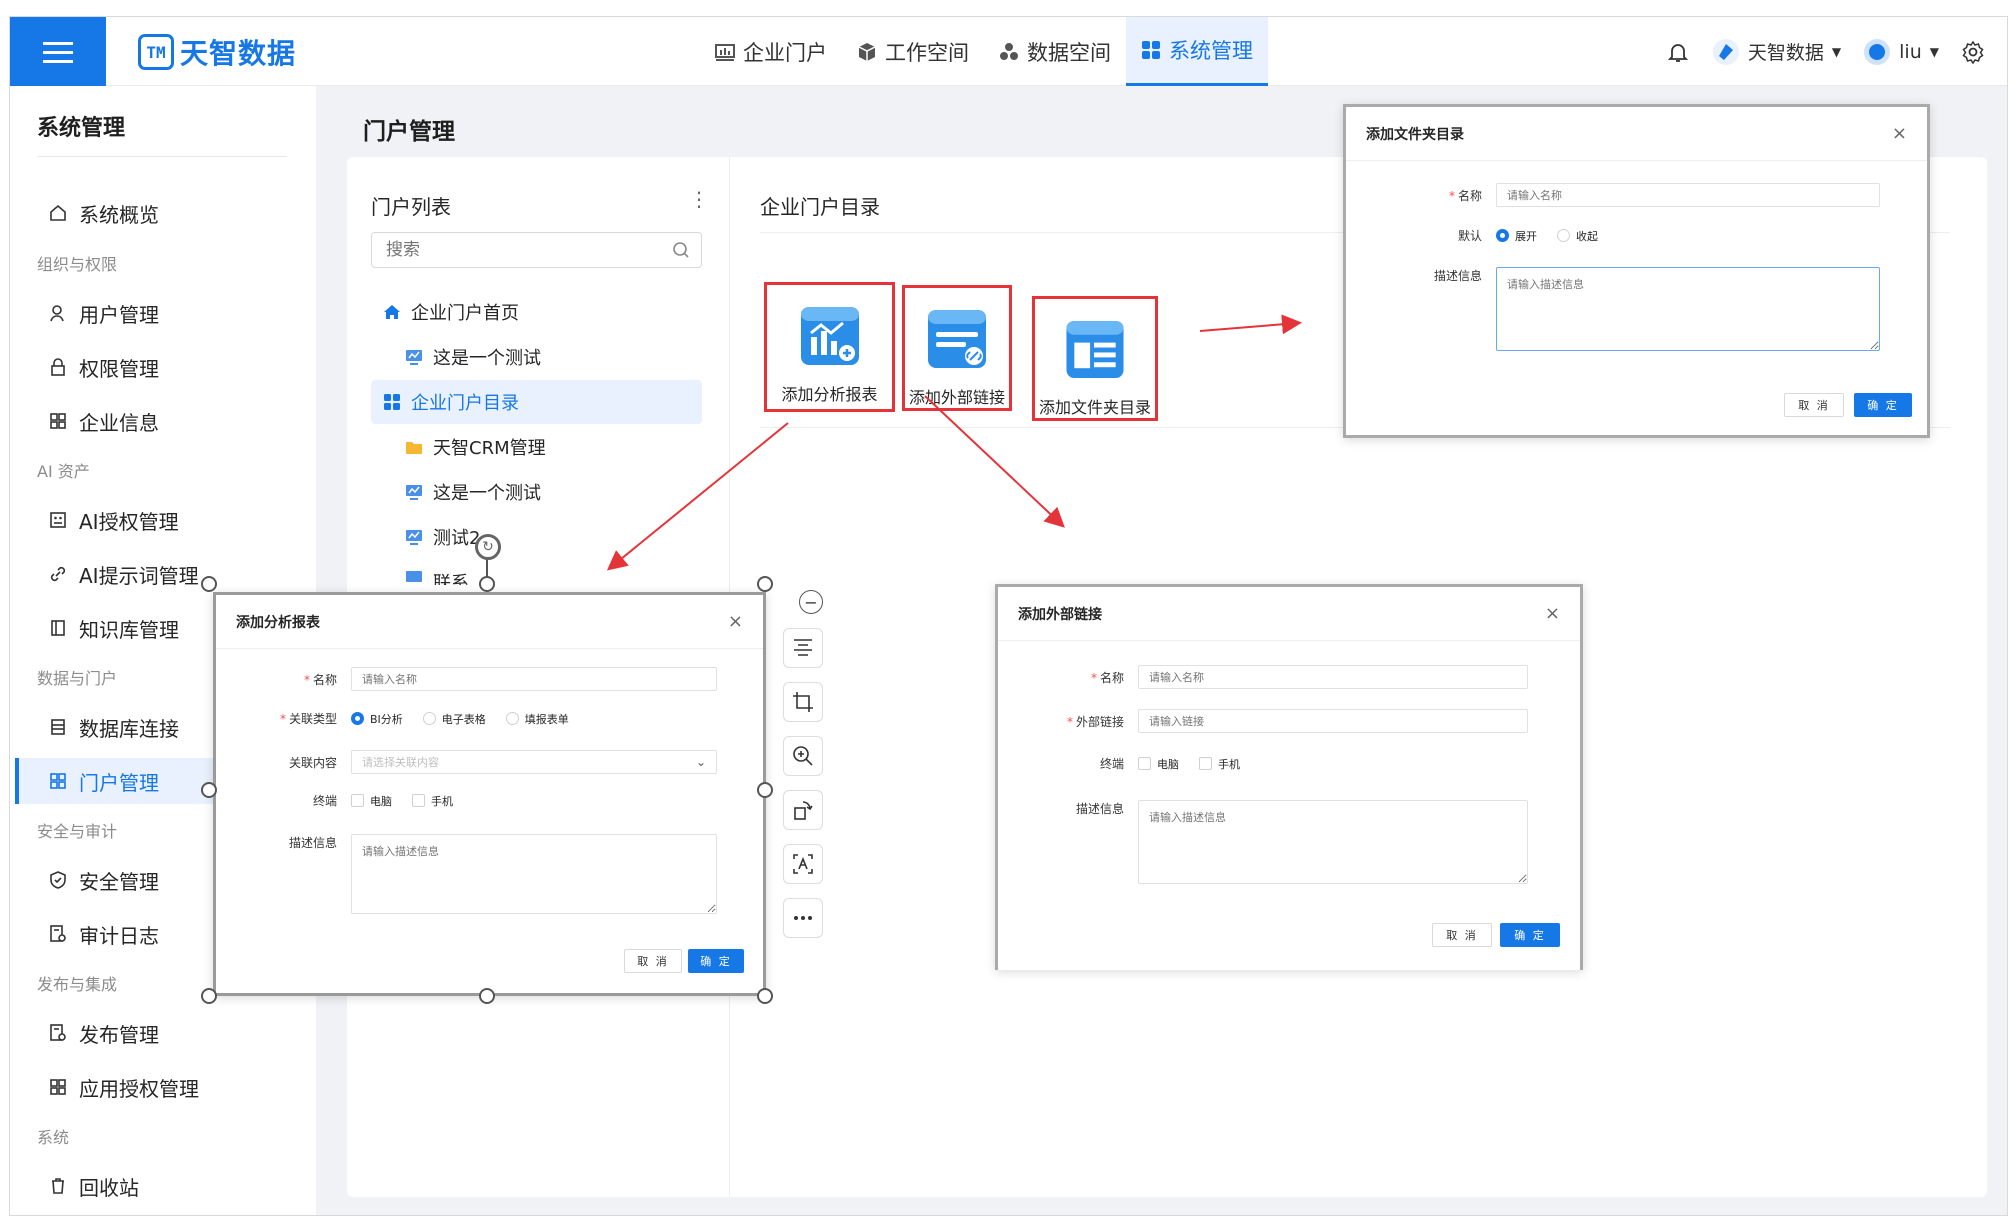 This screenshot has width=2016, height=1218. What do you see at coordinates (162, 421) in the screenshot?
I see `sidebar-item-company: 企业信息` at bounding box center [162, 421].